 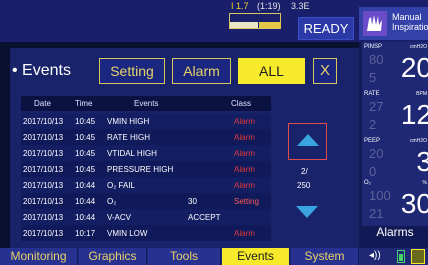 What do you see at coordinates (424, 183) in the screenshot?
I see `param-unit: %` at bounding box center [424, 183].